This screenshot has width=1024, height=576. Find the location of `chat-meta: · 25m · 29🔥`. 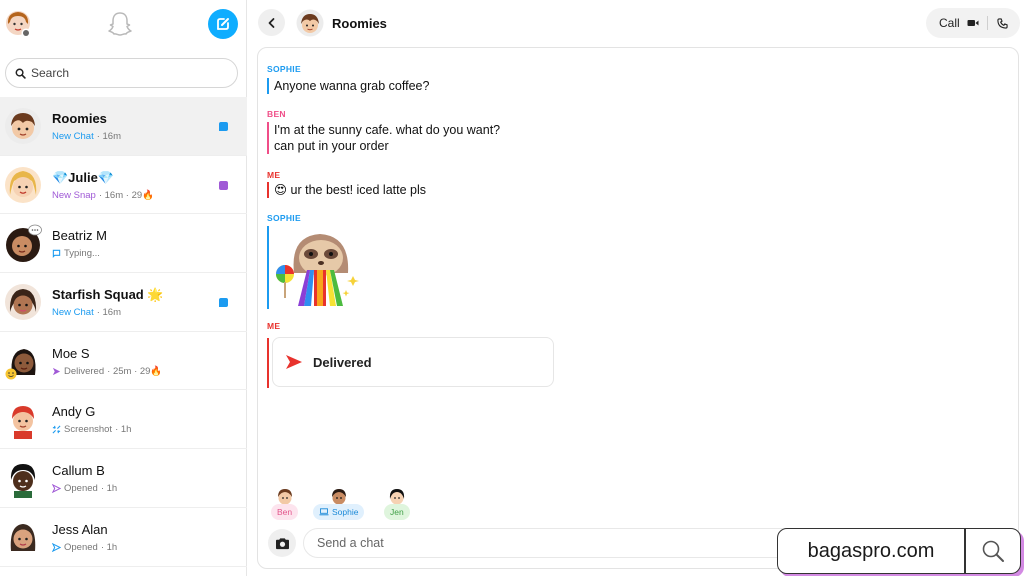

chat-meta: · 25m · 29🔥 is located at coordinates (135, 371).